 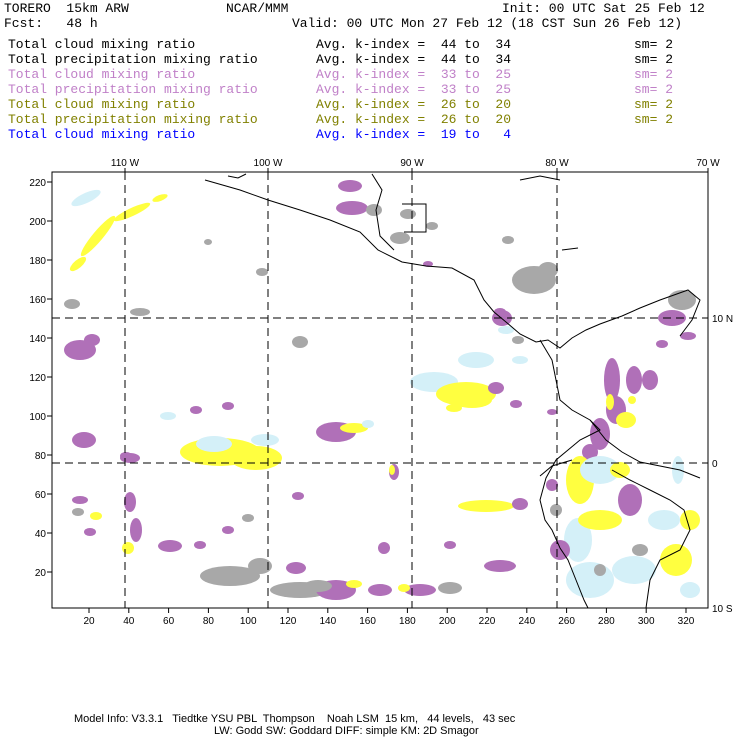 I want to click on longitude-label: 90 W, so click(x=412, y=163).